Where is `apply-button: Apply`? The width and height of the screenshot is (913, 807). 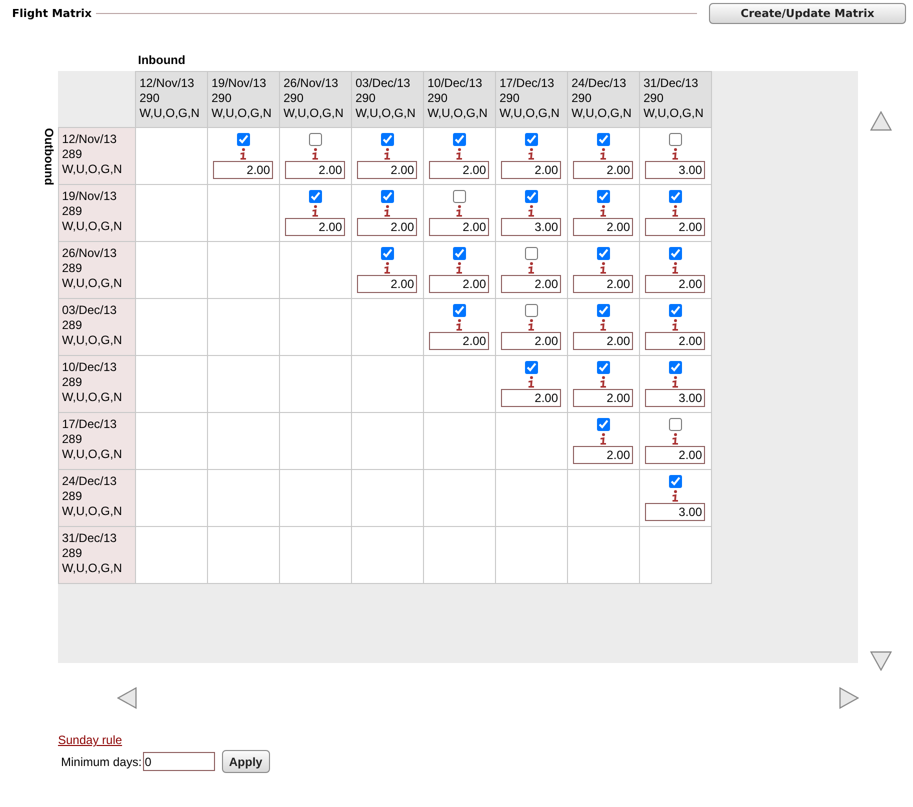 apply-button: Apply is located at coordinates (246, 761).